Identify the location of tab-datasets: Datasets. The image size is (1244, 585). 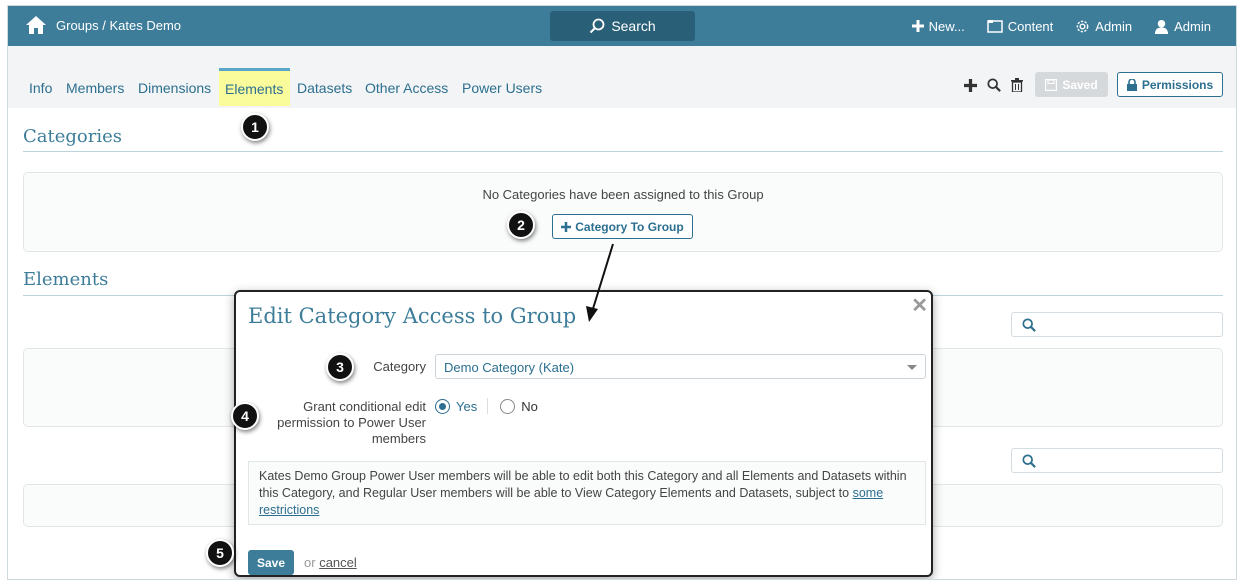
(324, 88).